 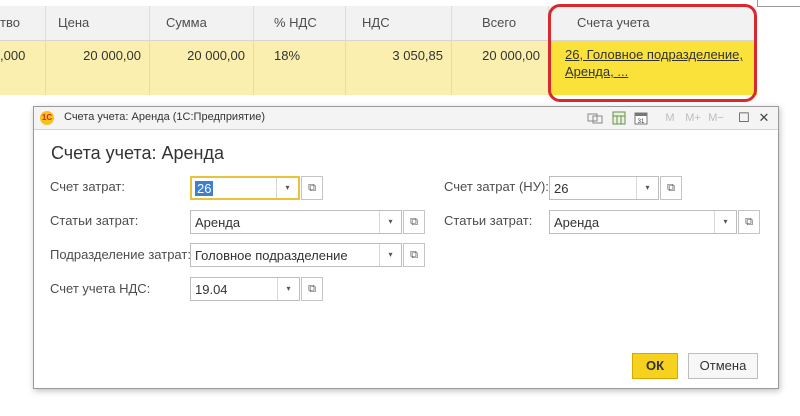 I want to click on cost-account-value: 26, so click(x=204, y=188).